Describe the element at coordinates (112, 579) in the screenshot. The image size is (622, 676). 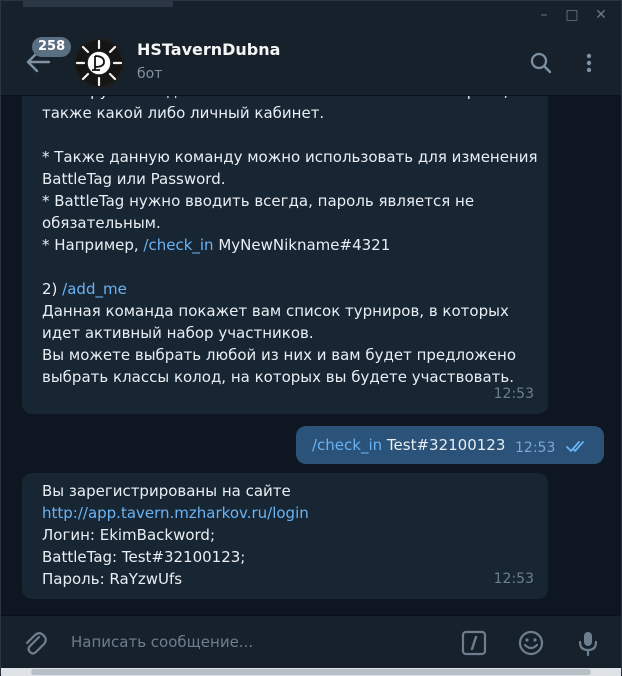
I see `message-line: Пароль: RaYzwUfs` at that location.